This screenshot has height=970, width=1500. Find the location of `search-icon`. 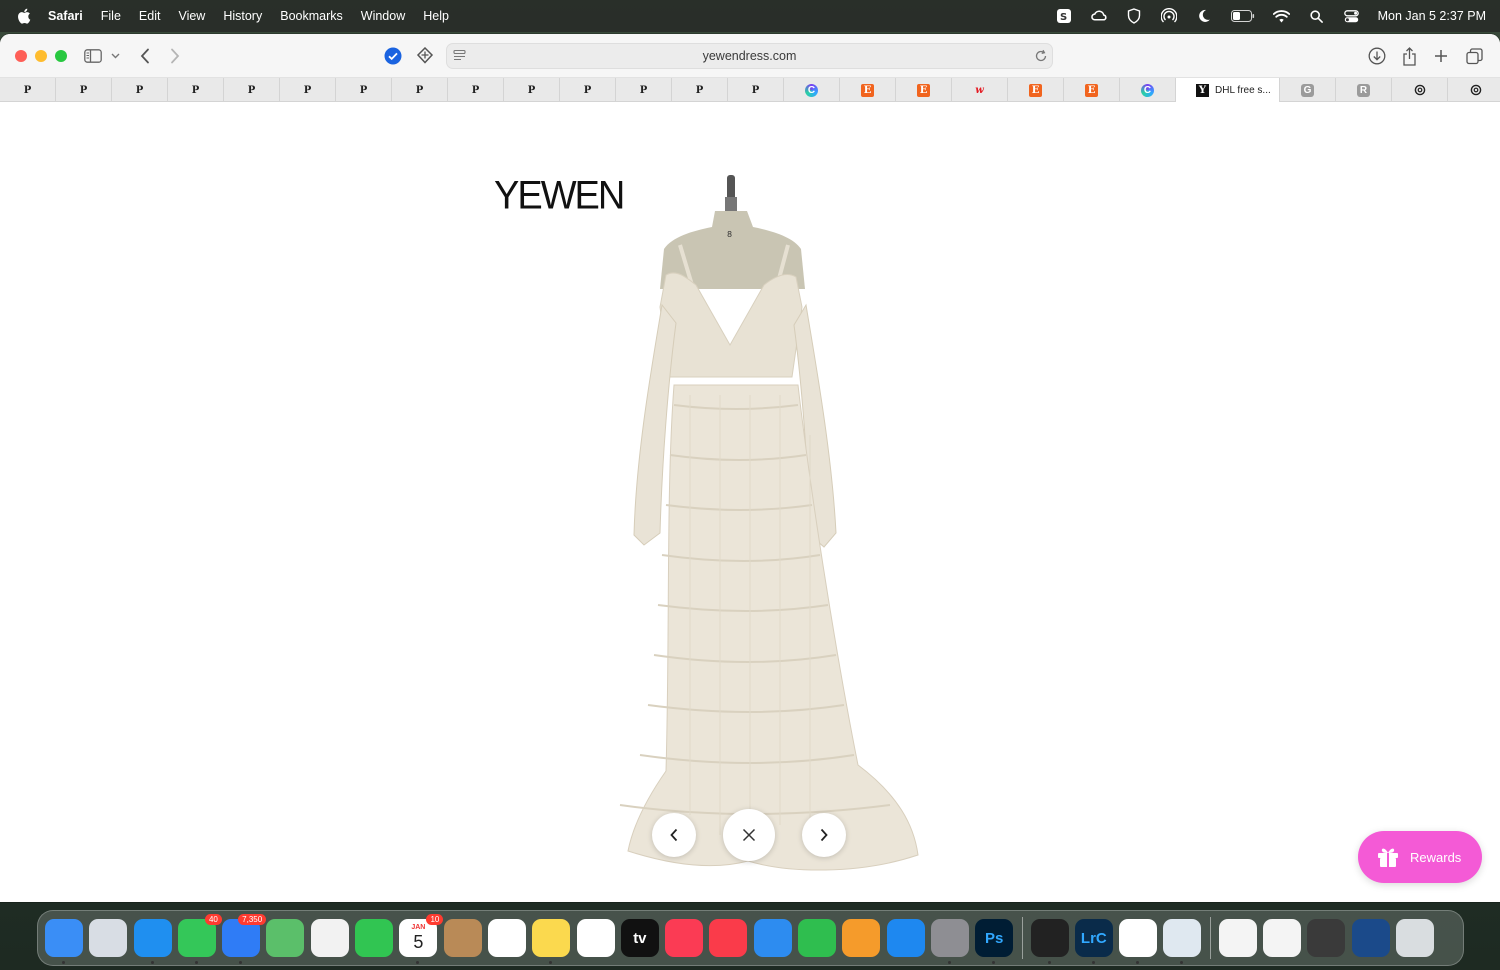

search-icon is located at coordinates (1316, 16).